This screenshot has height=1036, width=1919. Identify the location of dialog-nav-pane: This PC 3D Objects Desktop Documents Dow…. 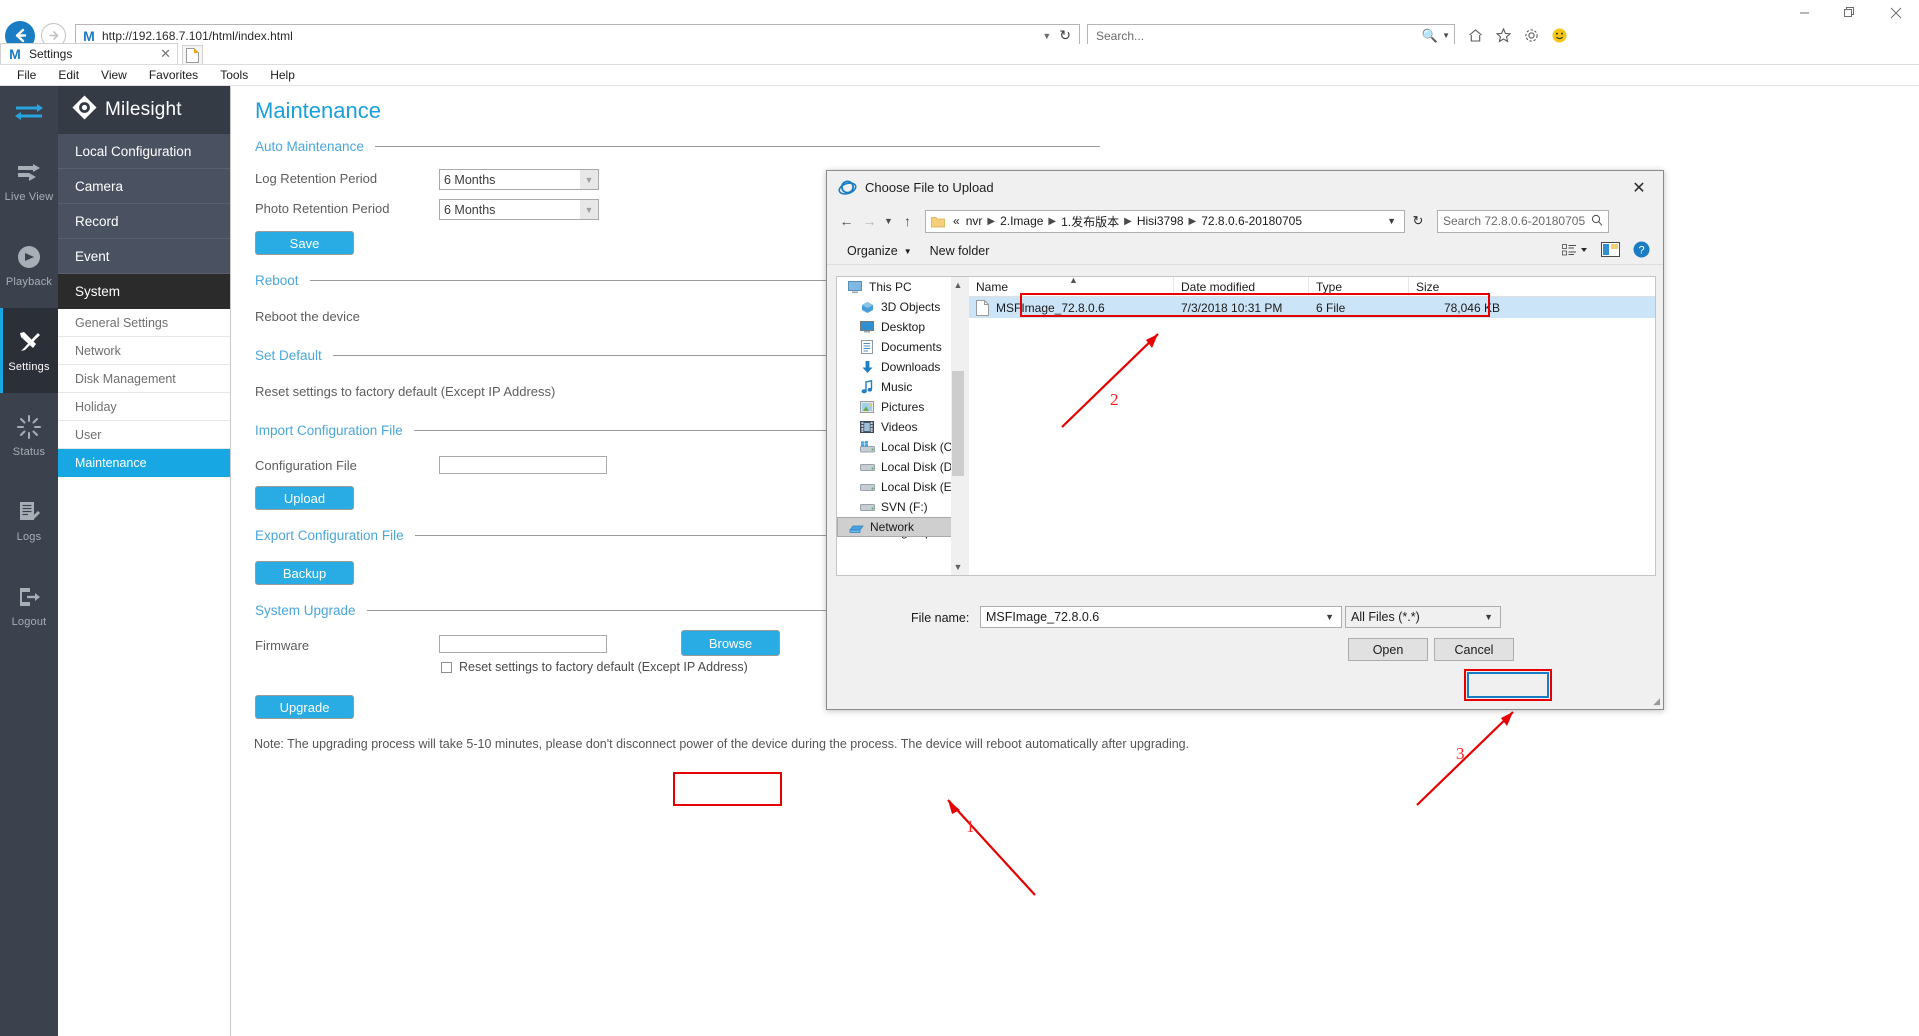
(901, 426).